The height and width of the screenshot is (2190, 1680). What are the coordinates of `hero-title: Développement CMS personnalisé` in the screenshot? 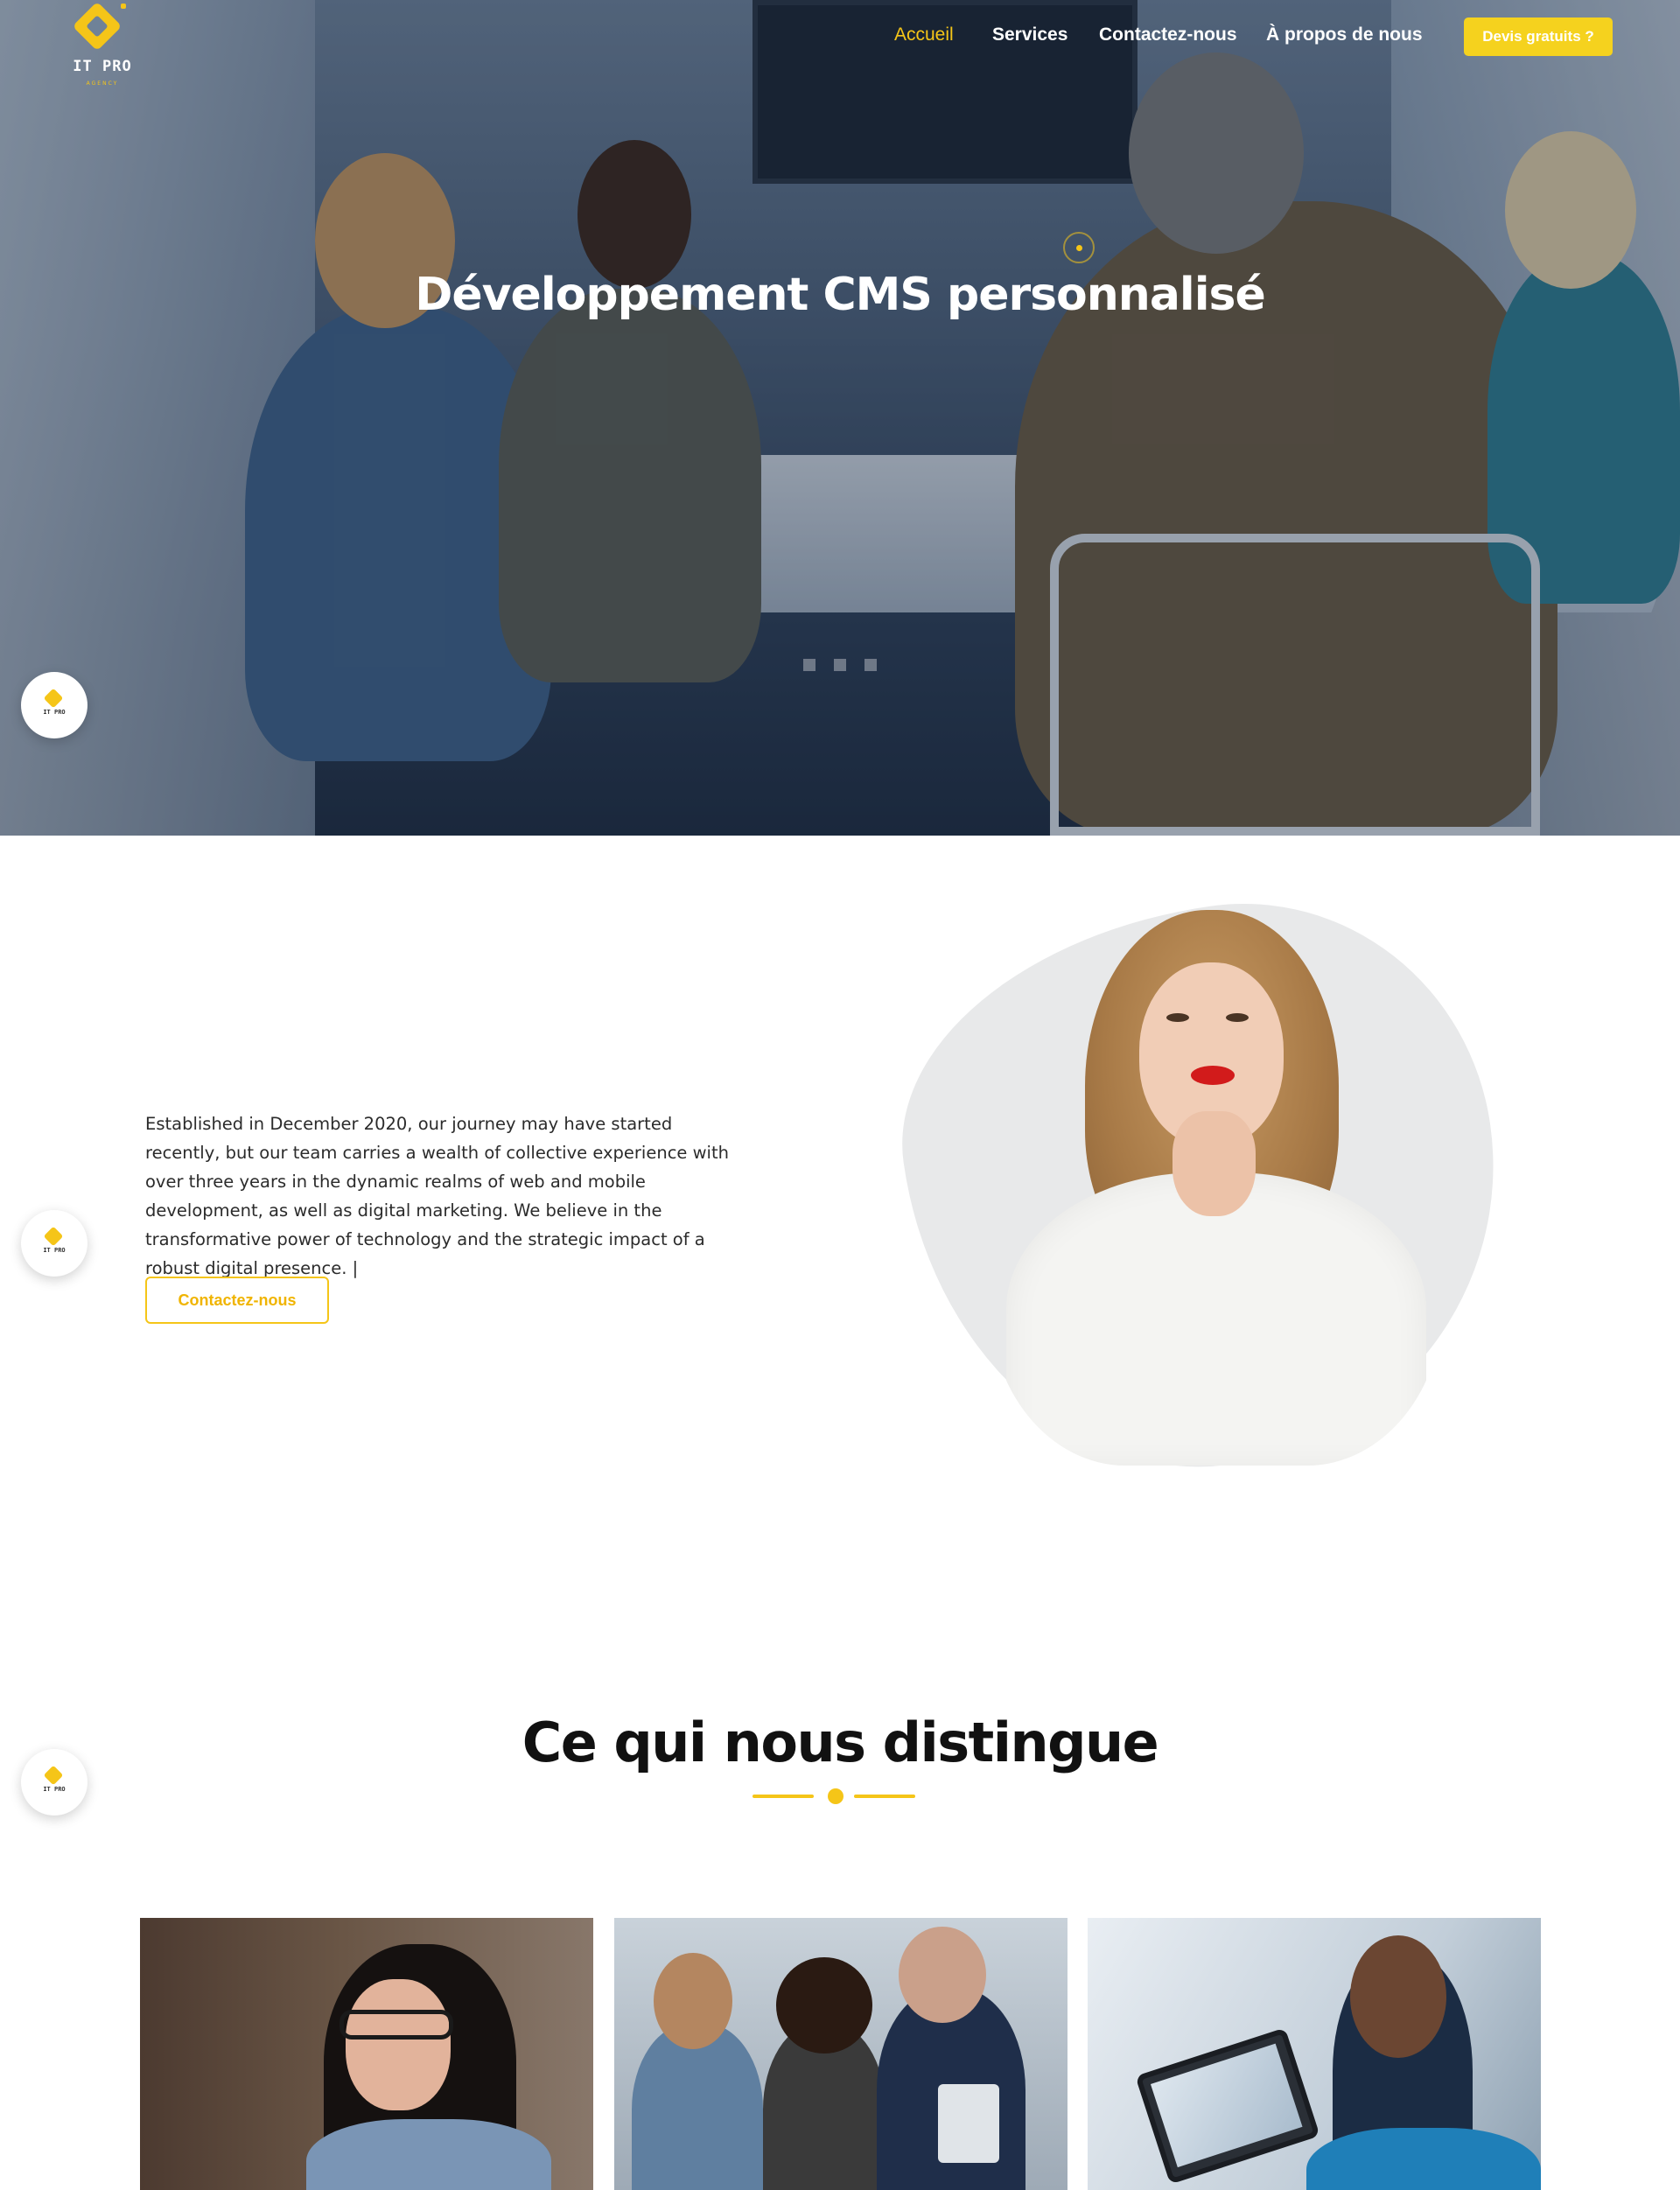 It's located at (840, 295).